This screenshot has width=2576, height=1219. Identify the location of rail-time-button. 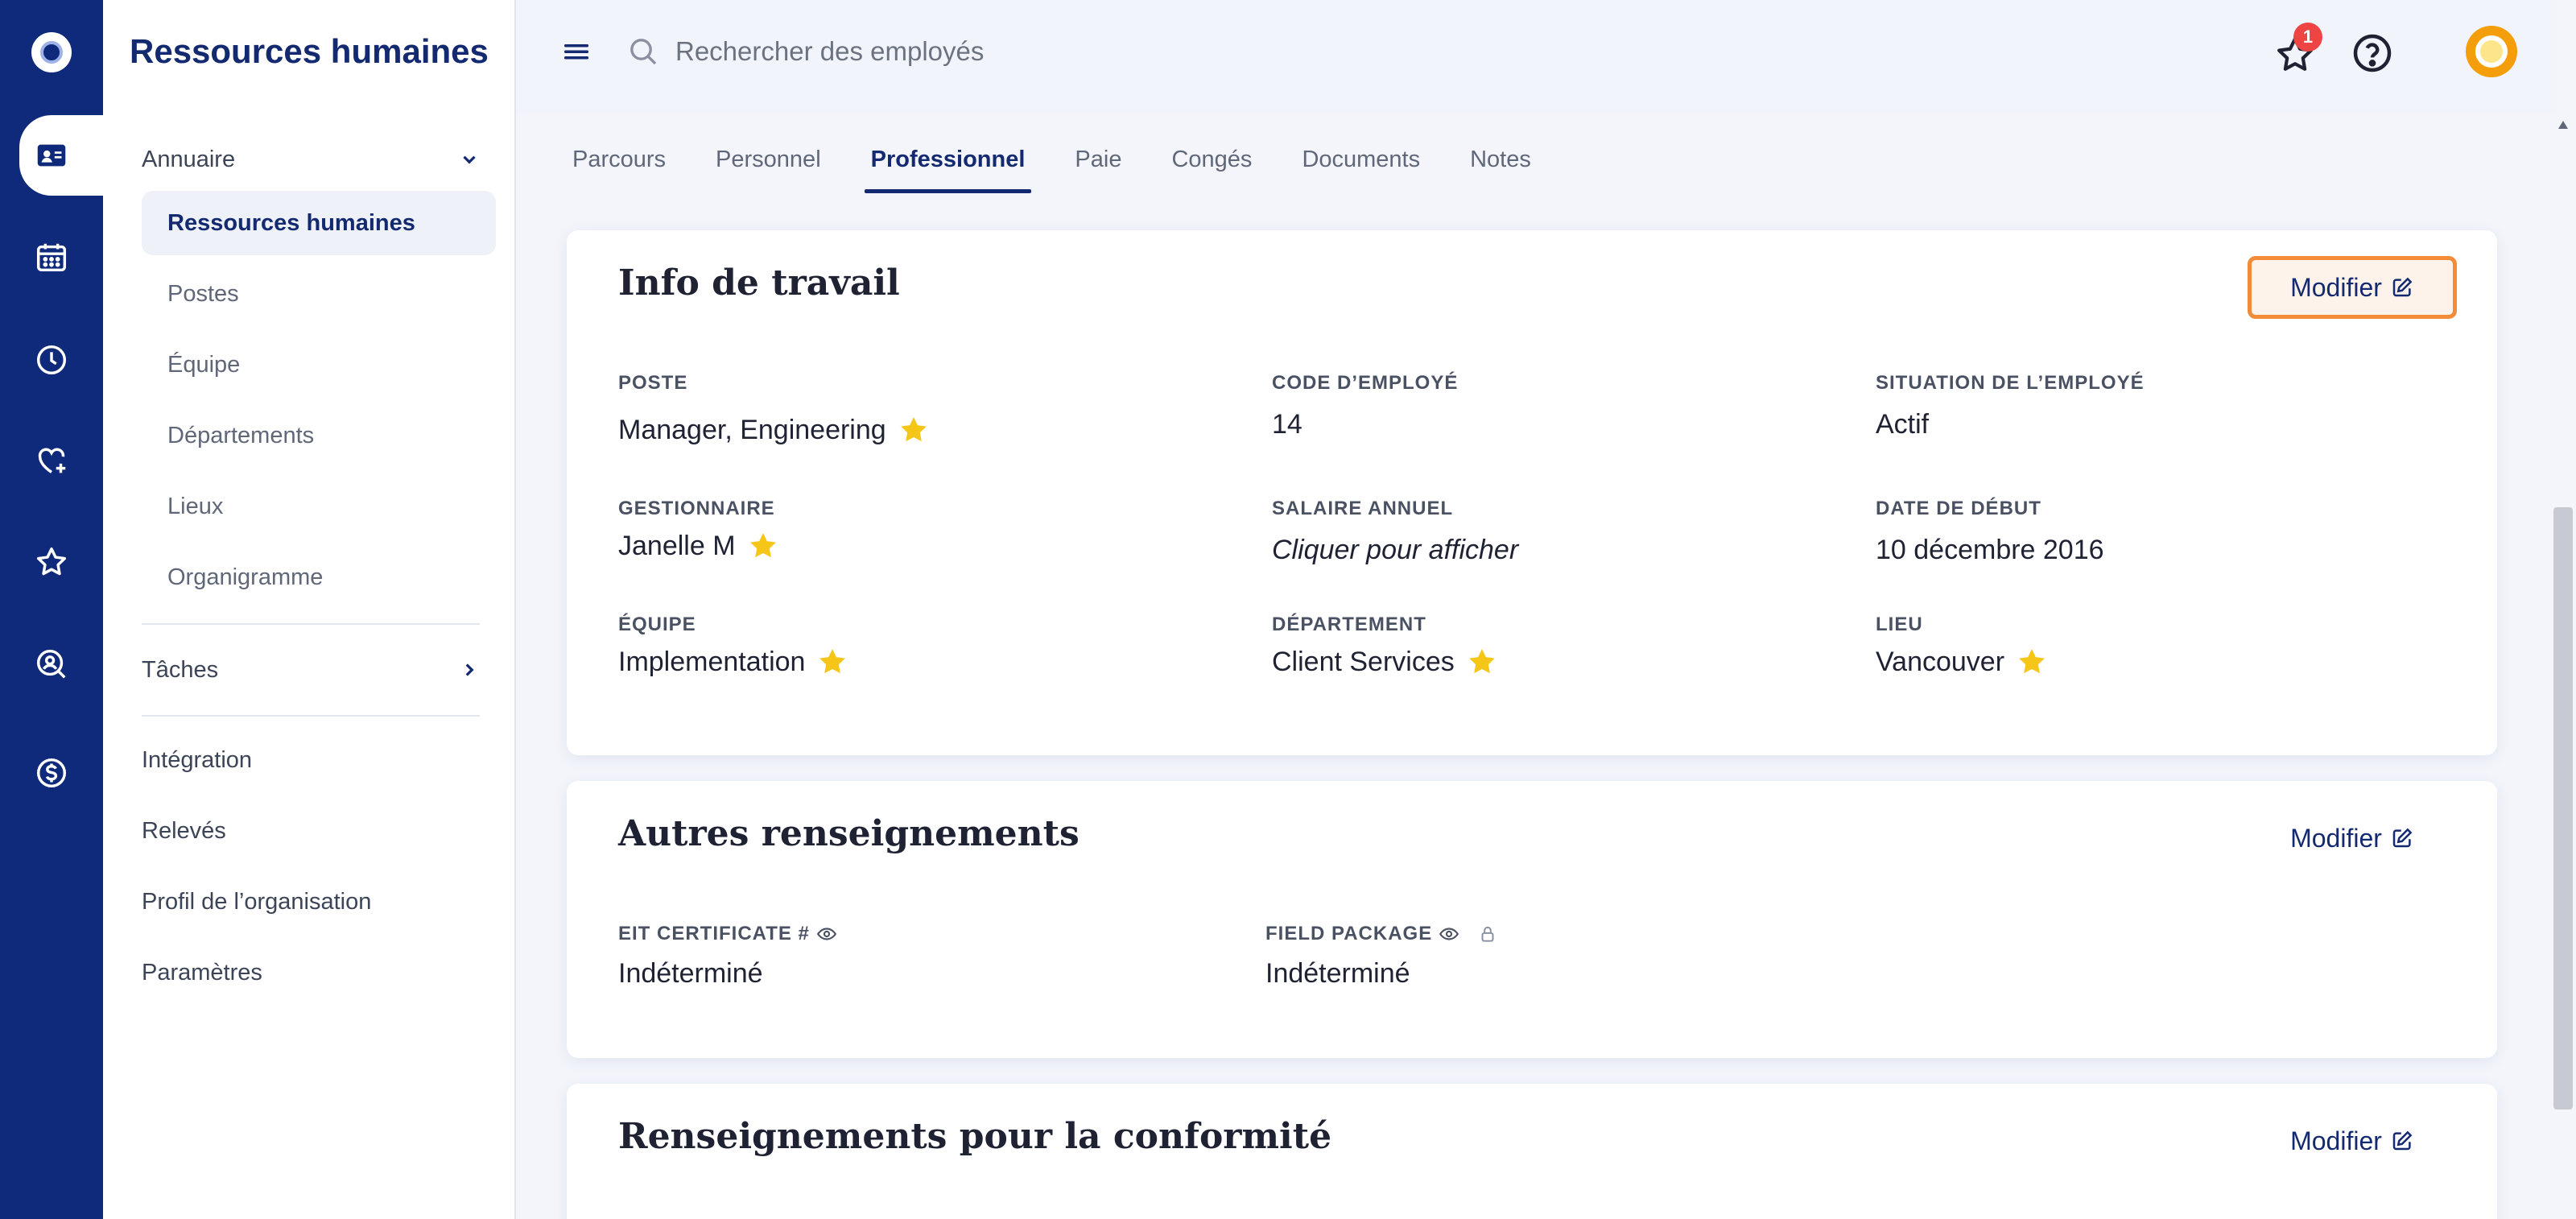
(51, 360).